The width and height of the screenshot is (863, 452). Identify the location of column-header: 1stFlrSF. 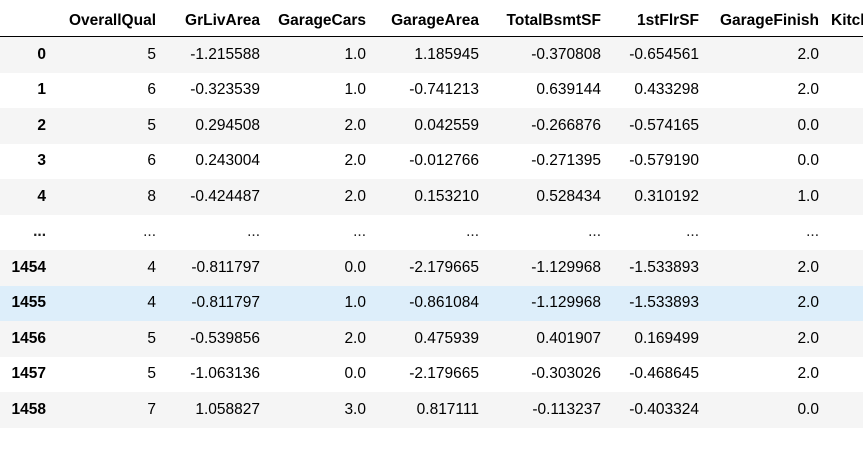
(658, 18).